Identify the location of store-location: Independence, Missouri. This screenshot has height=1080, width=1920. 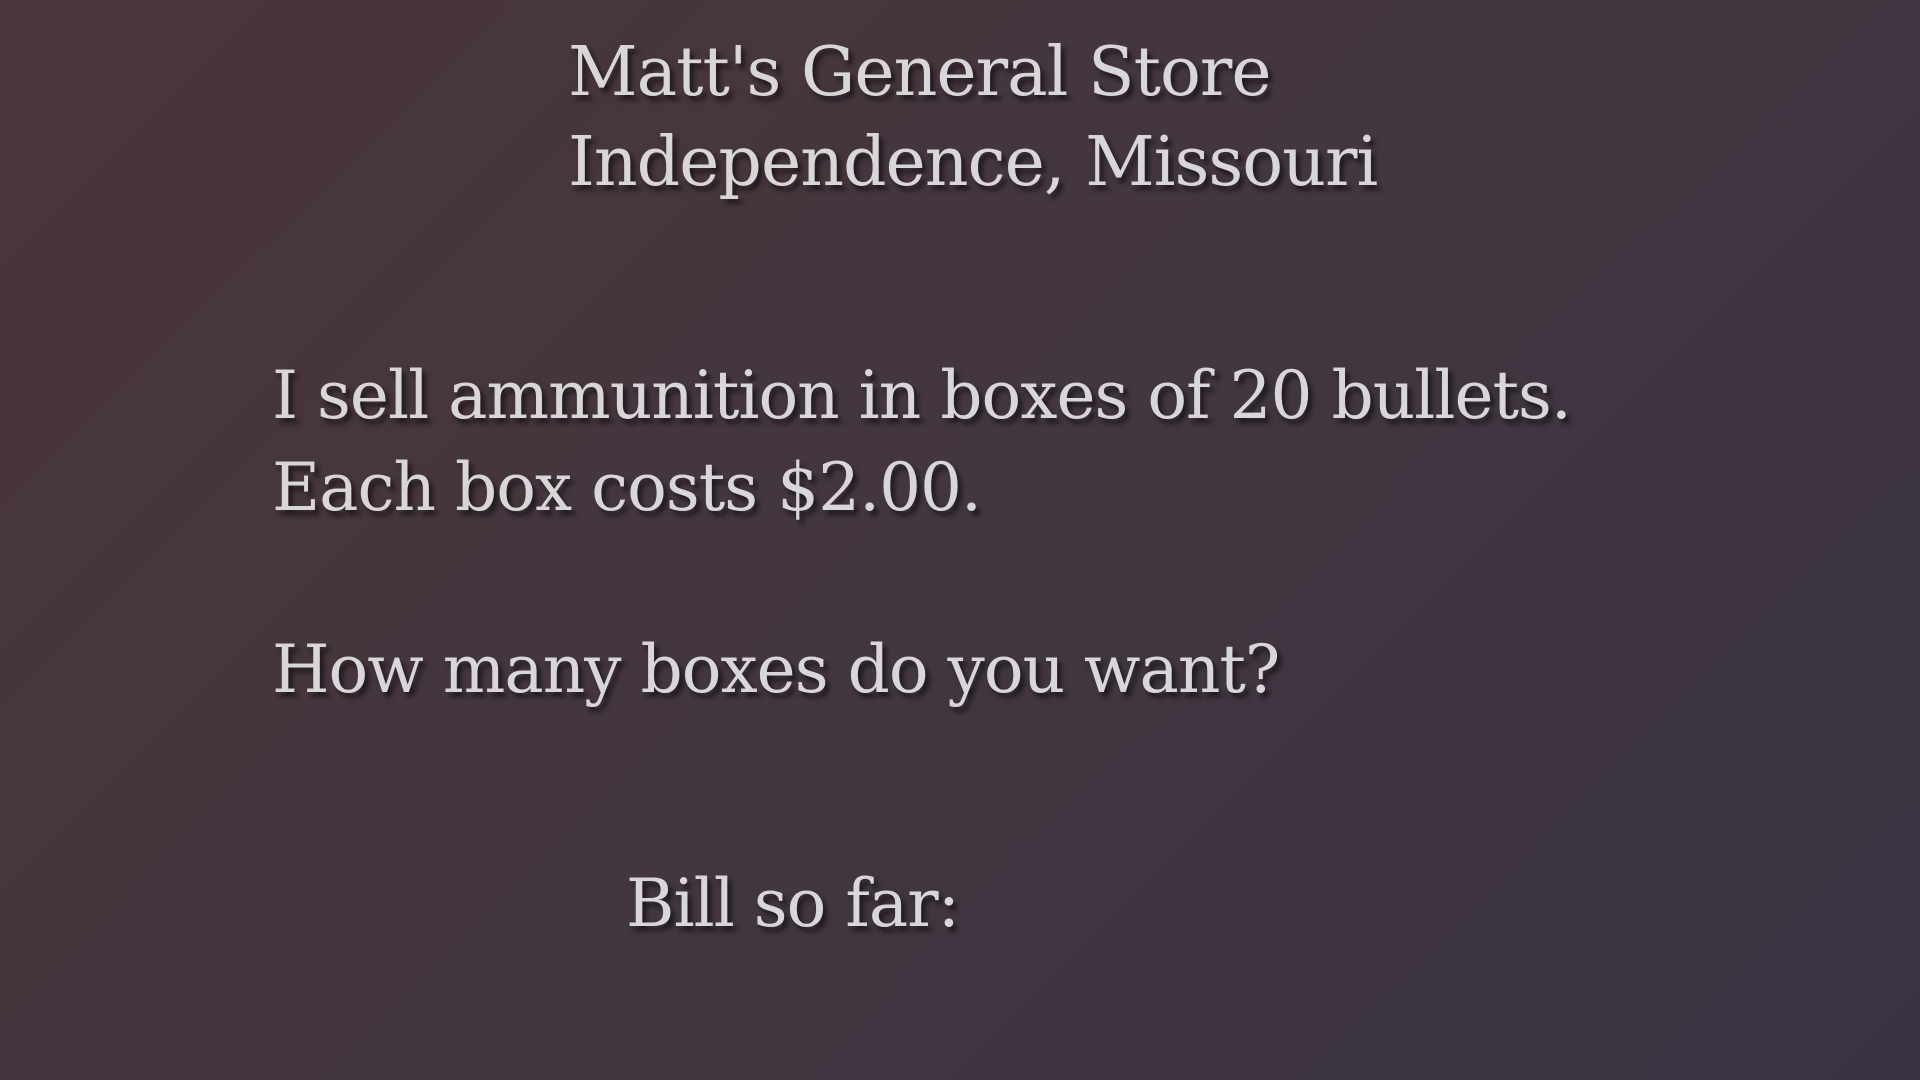
(973, 162).